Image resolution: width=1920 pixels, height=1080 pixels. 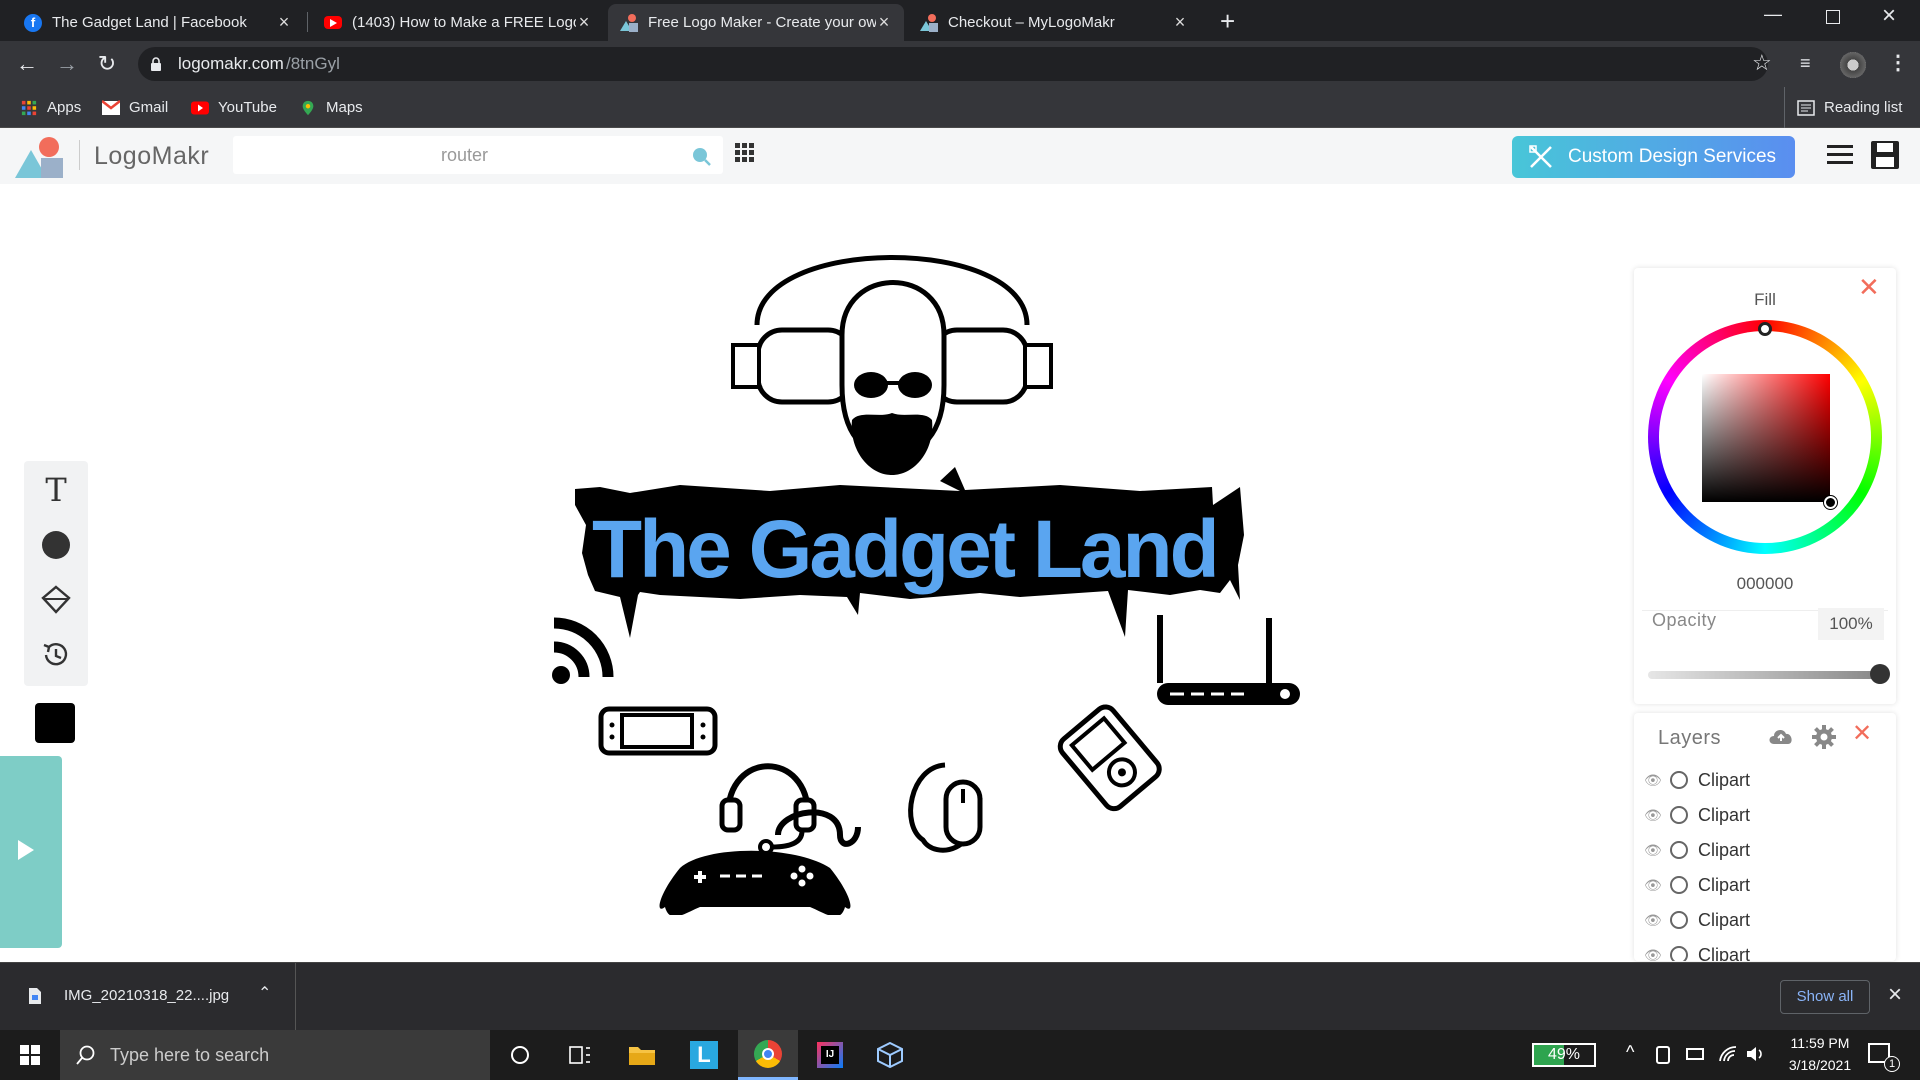 I want to click on bearded-man-headphones-clipart, so click(x=892, y=365).